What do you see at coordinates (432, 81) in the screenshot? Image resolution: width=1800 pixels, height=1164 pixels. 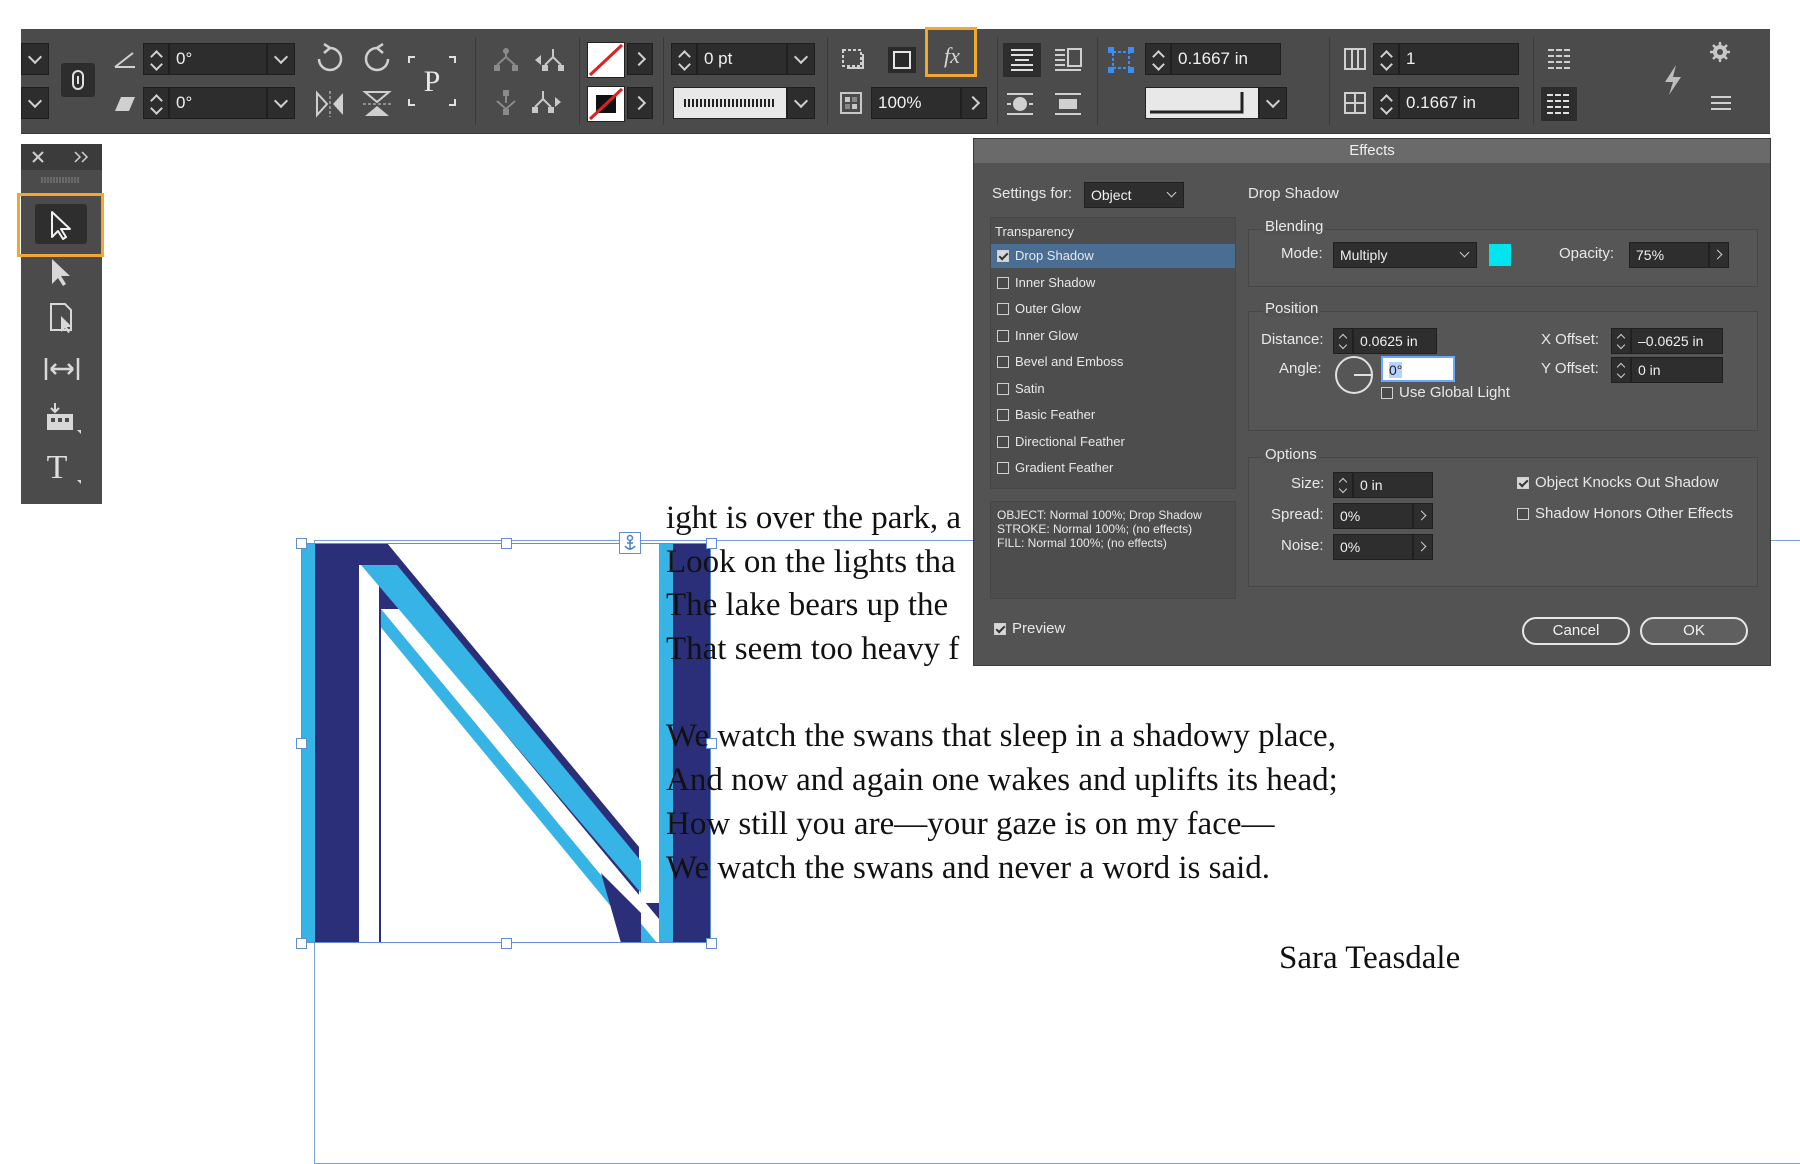 I see `paragraph-style-icon: P` at bounding box center [432, 81].